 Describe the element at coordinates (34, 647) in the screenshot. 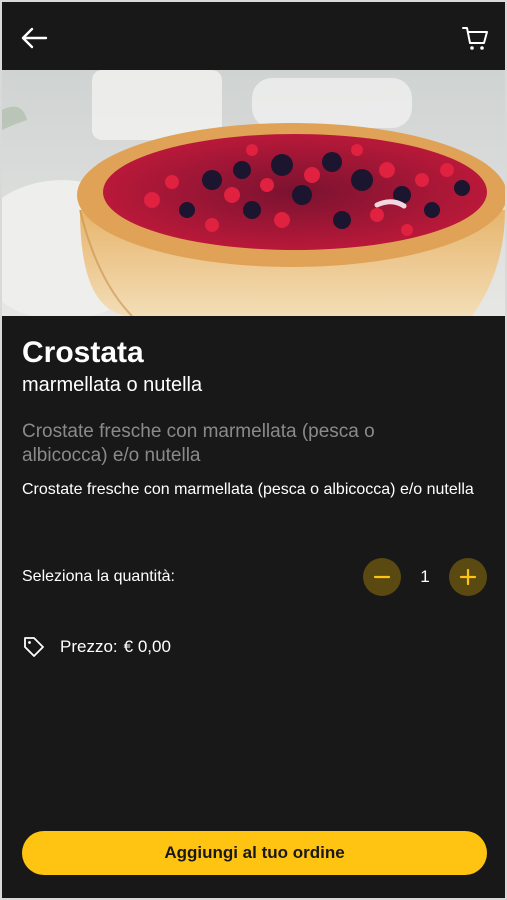

I see `price-tag-icon` at that location.